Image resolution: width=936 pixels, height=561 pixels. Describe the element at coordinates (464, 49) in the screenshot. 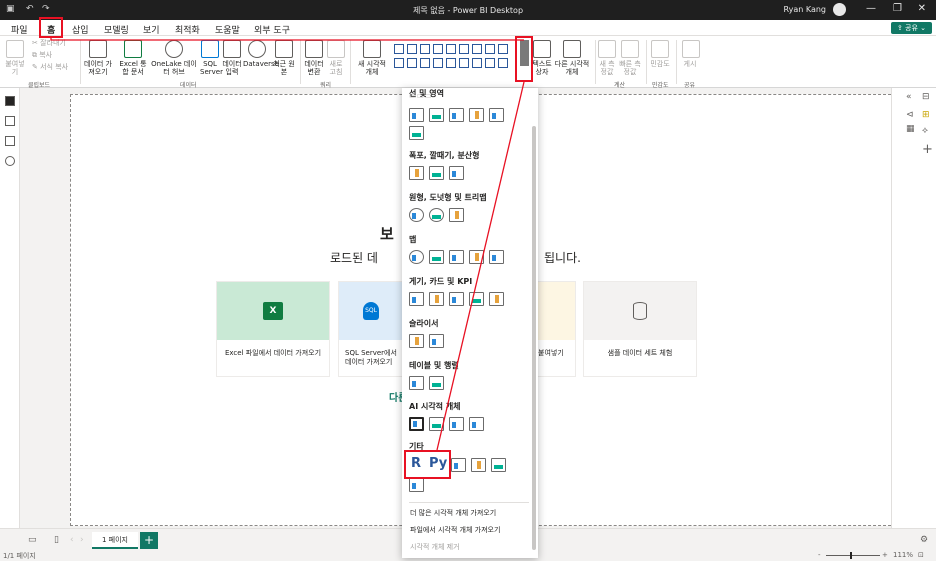

I see `column-100-icon` at that location.